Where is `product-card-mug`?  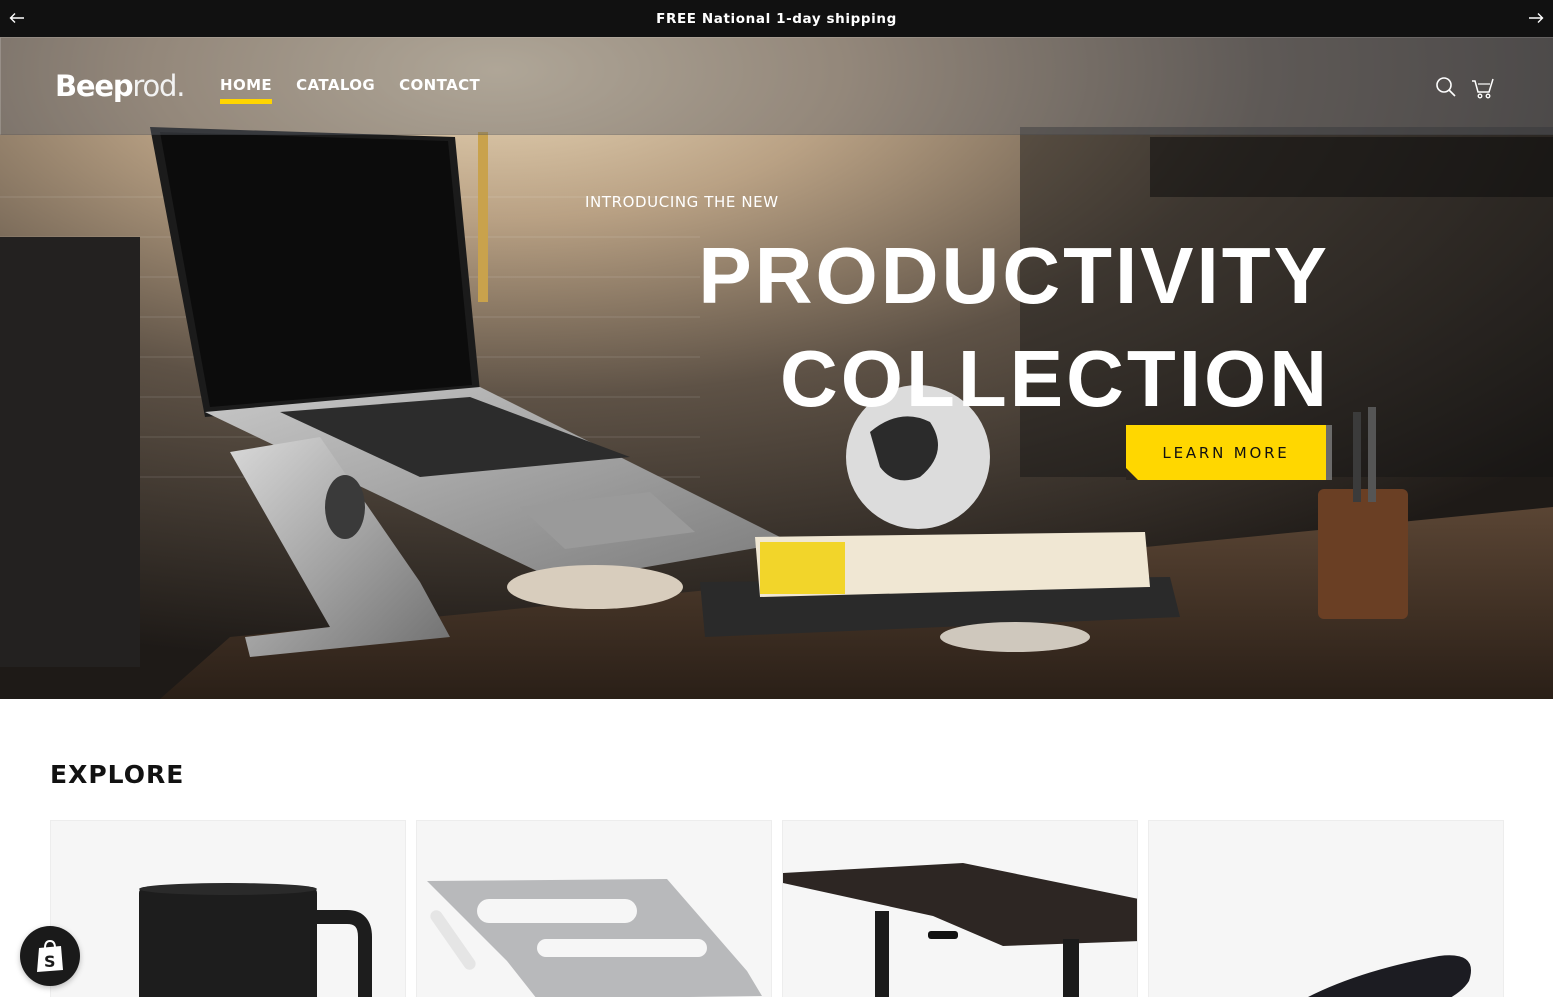 product-card-mug is located at coordinates (228, 908).